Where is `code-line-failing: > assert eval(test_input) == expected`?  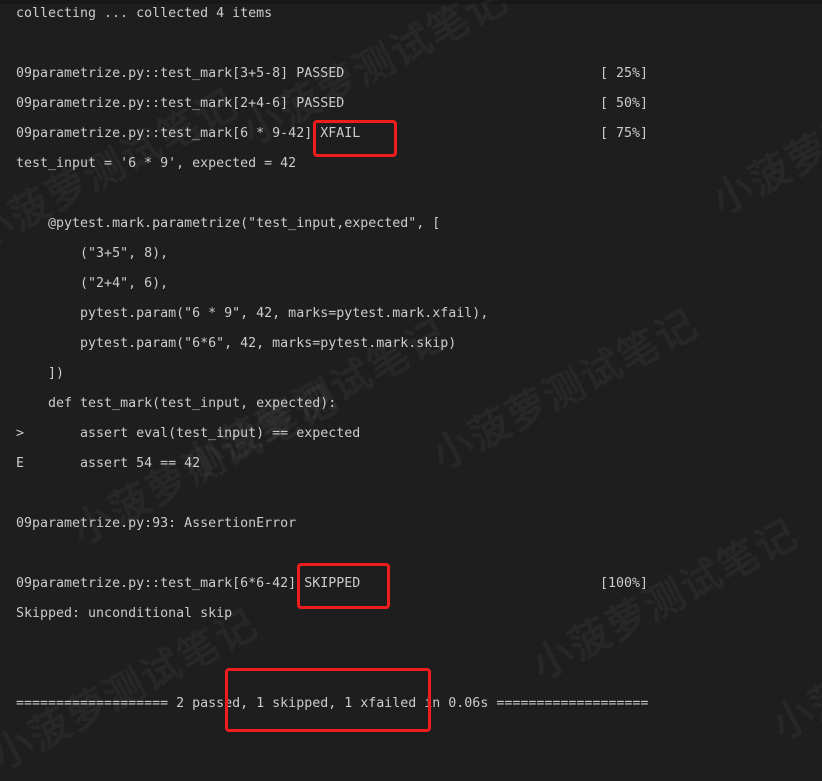 code-line-failing: > assert eval(test_input) == expected is located at coordinates (188, 433).